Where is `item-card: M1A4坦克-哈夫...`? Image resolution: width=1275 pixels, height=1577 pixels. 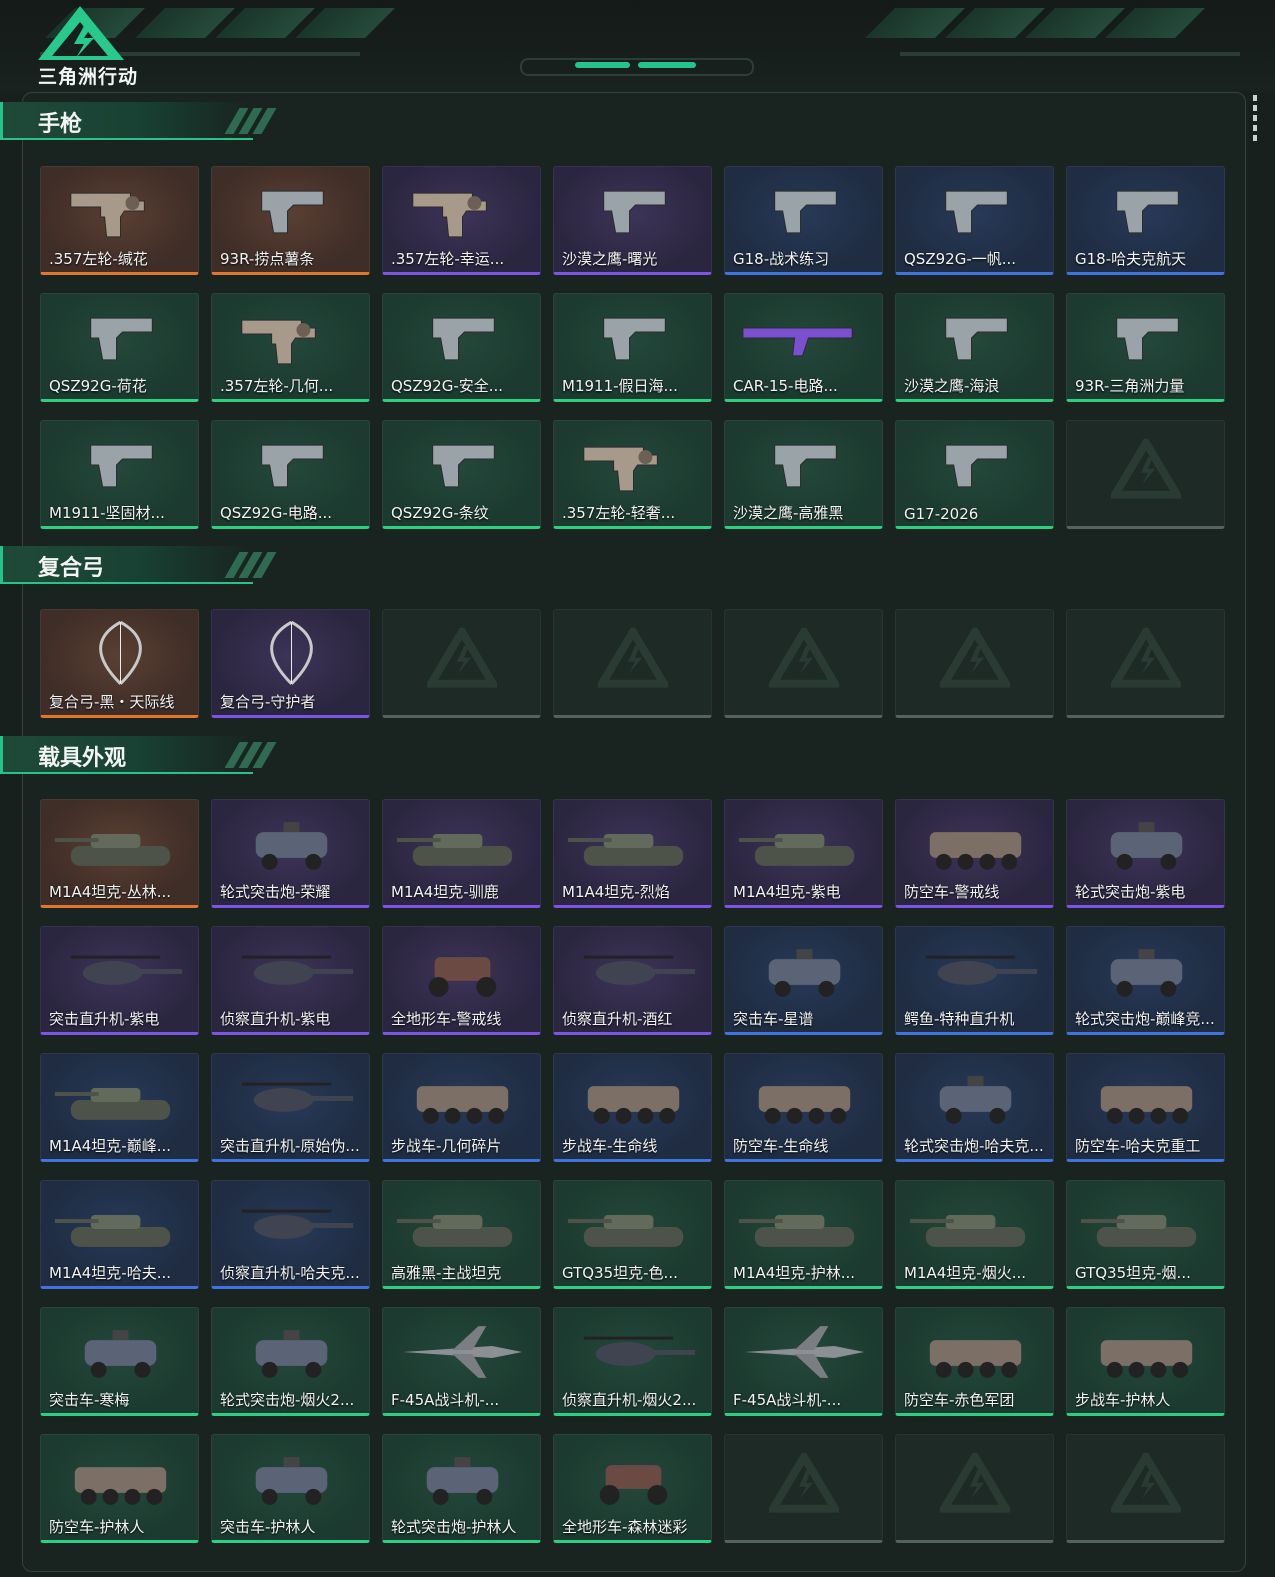 item-card: M1A4坦克-哈夫... is located at coordinates (119, 1234).